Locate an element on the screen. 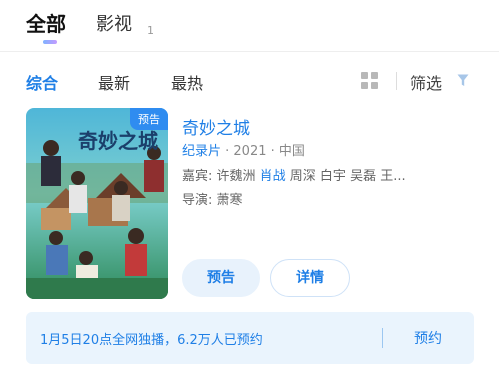 Image resolution: width=499 pixels, height=370 pixels. sort-hottest: 最热 is located at coordinates (187, 82).